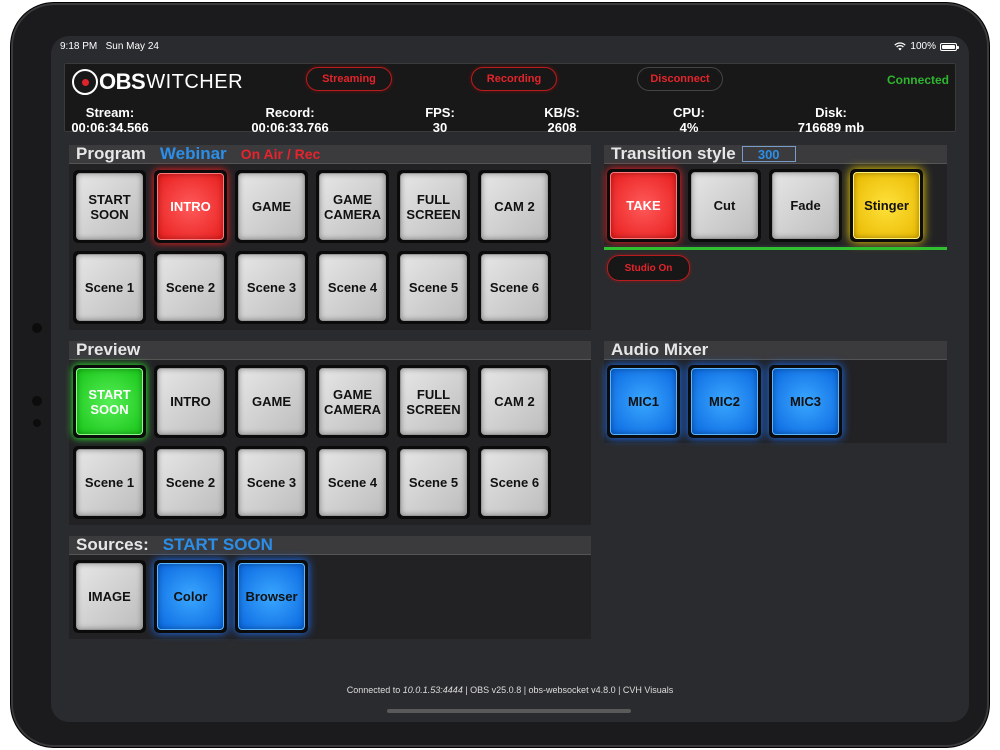 This screenshot has width=1000, height=750. Describe the element at coordinates (330, 587) in the screenshot. I see `sources-panel: Sources: START SOON` at that location.